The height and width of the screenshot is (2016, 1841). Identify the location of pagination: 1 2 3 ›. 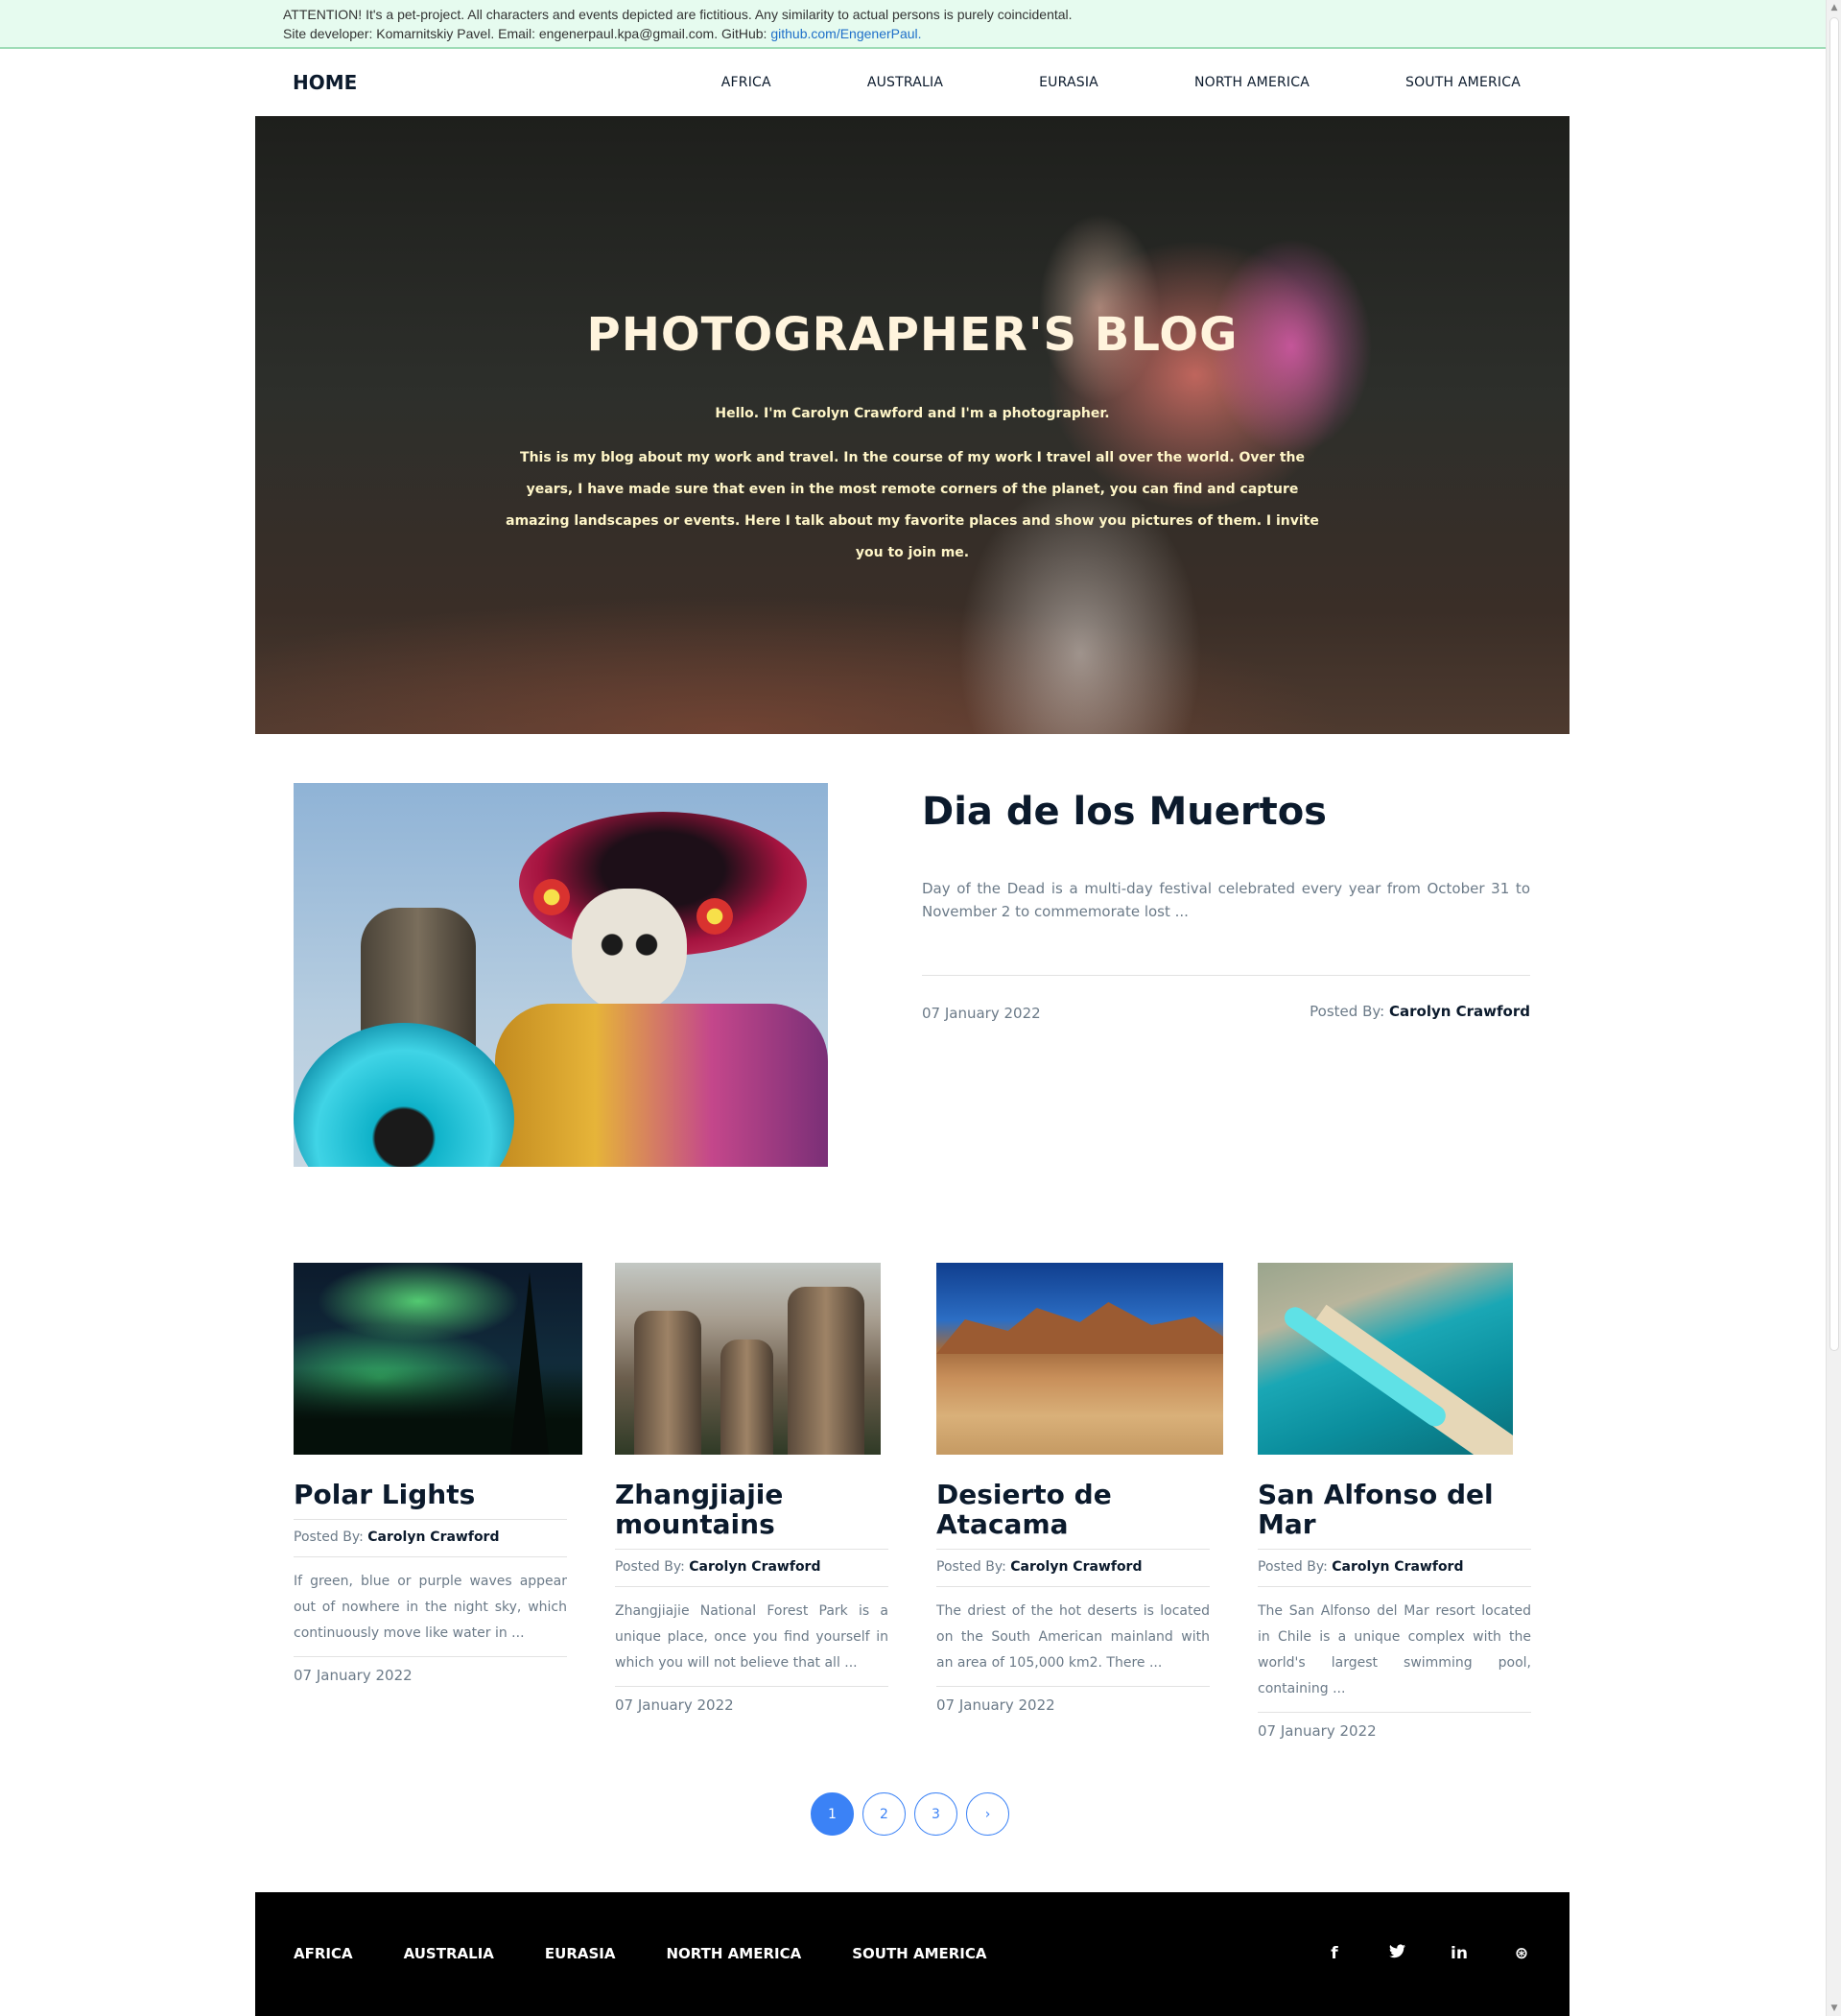
(914, 1814).